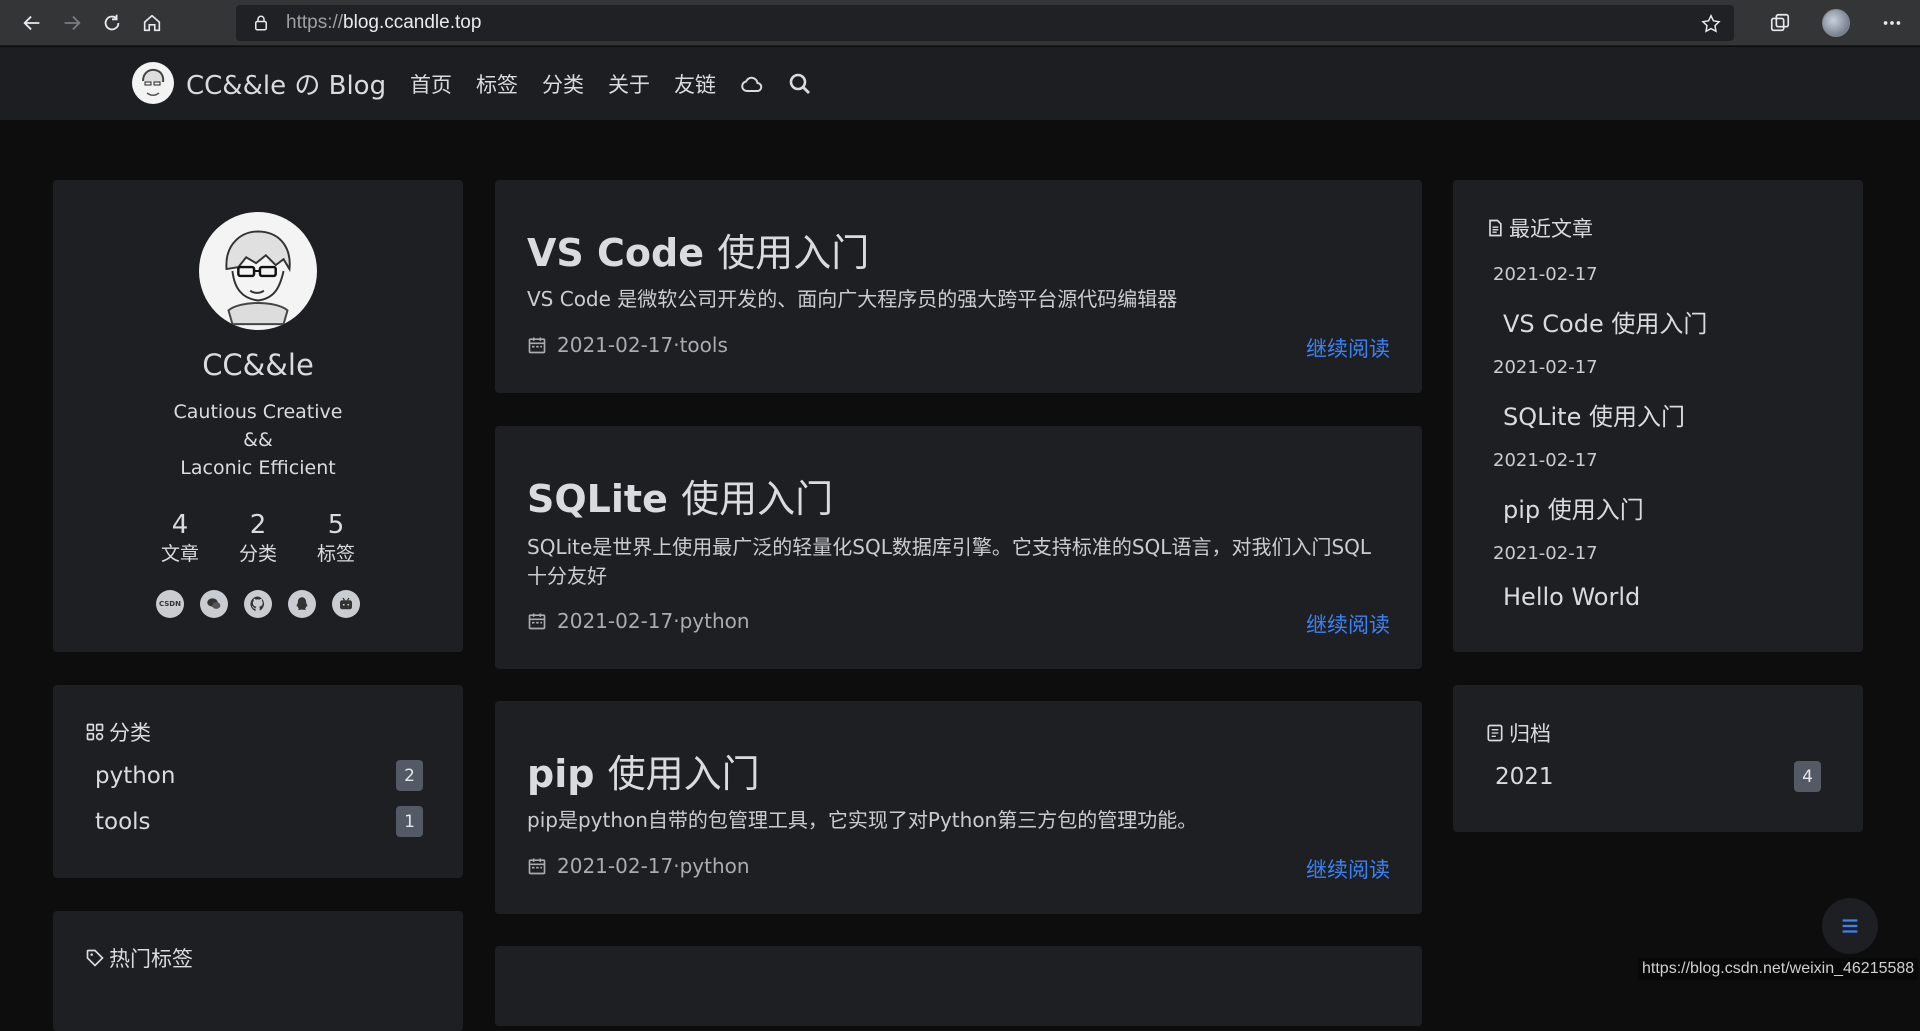 This screenshot has width=1920, height=1031. I want to click on recent-posts-title: 最近文章, so click(1551, 229).